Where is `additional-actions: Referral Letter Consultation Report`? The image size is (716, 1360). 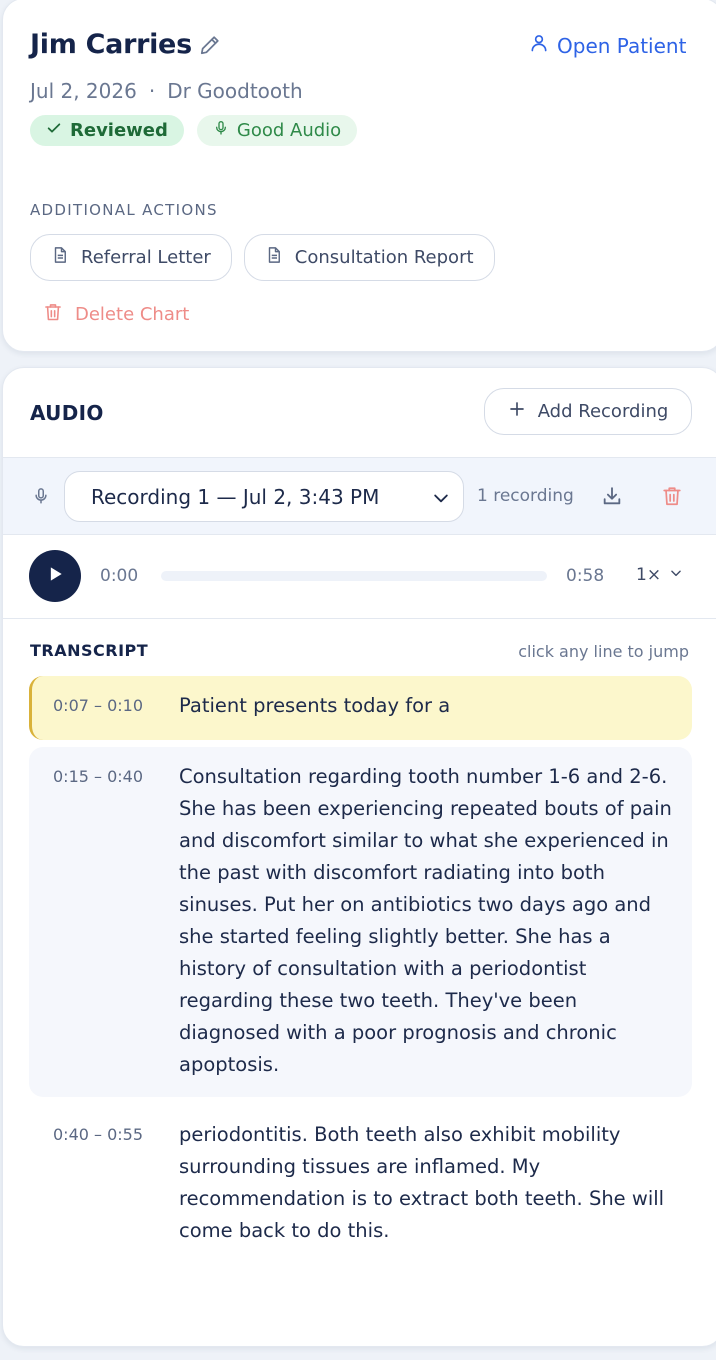 additional-actions: Referral Letter Consultation Report is located at coordinates (262, 257).